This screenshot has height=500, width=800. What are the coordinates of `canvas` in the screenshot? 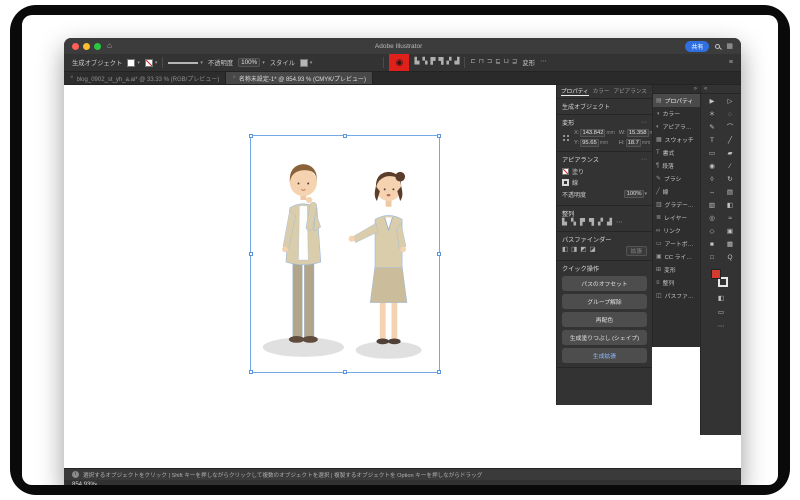 It's located at (345, 254).